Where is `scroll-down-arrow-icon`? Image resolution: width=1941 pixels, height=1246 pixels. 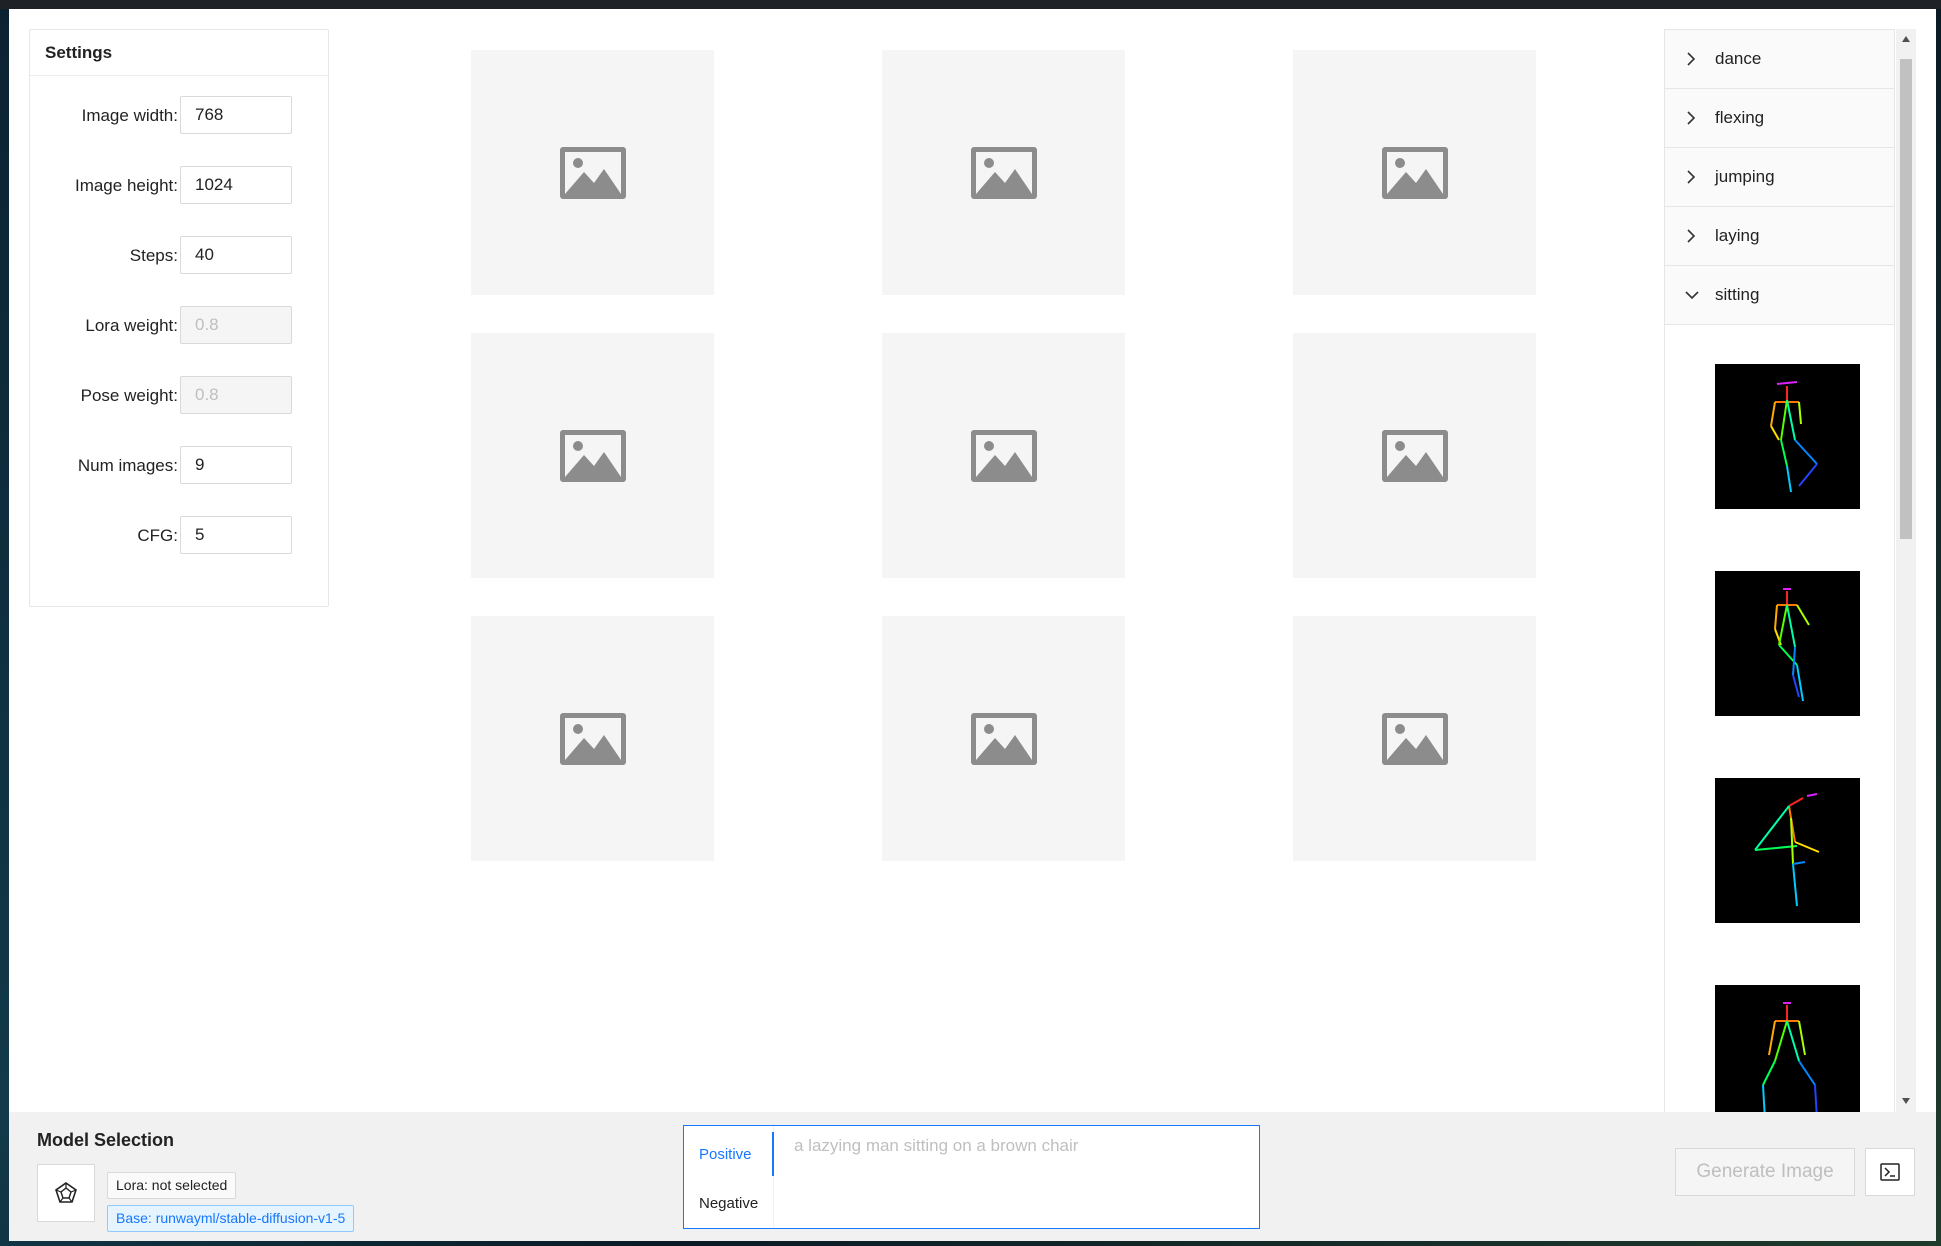
scroll-down-arrow-icon is located at coordinates (1906, 1101).